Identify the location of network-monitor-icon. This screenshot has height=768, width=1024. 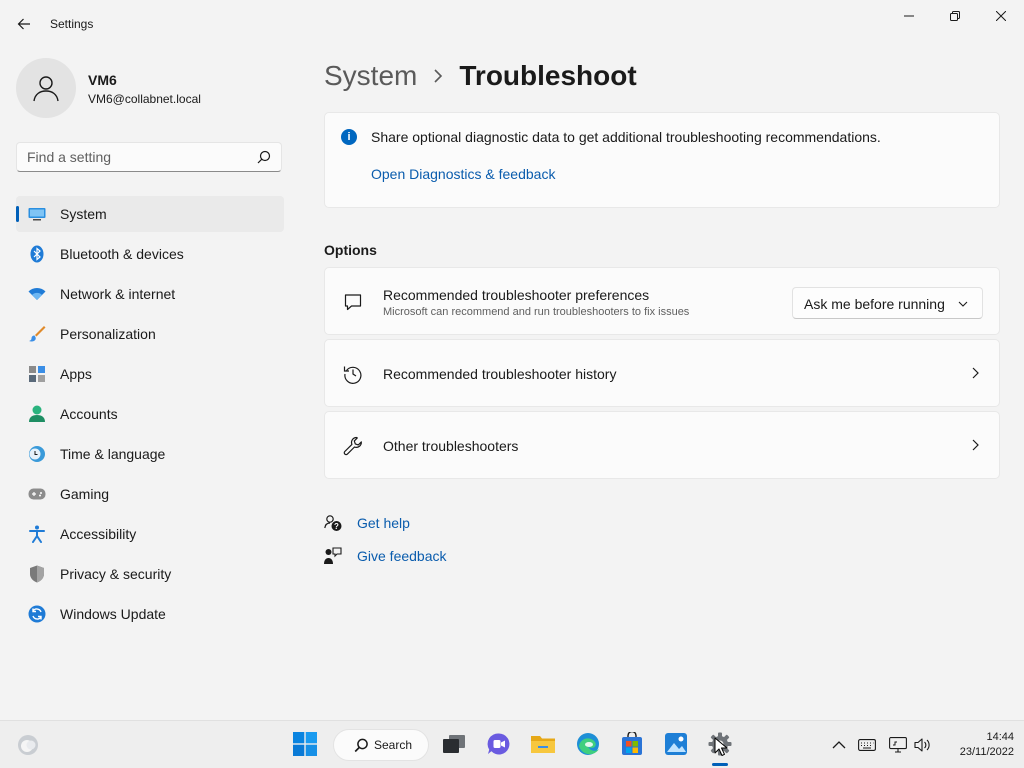
(898, 745).